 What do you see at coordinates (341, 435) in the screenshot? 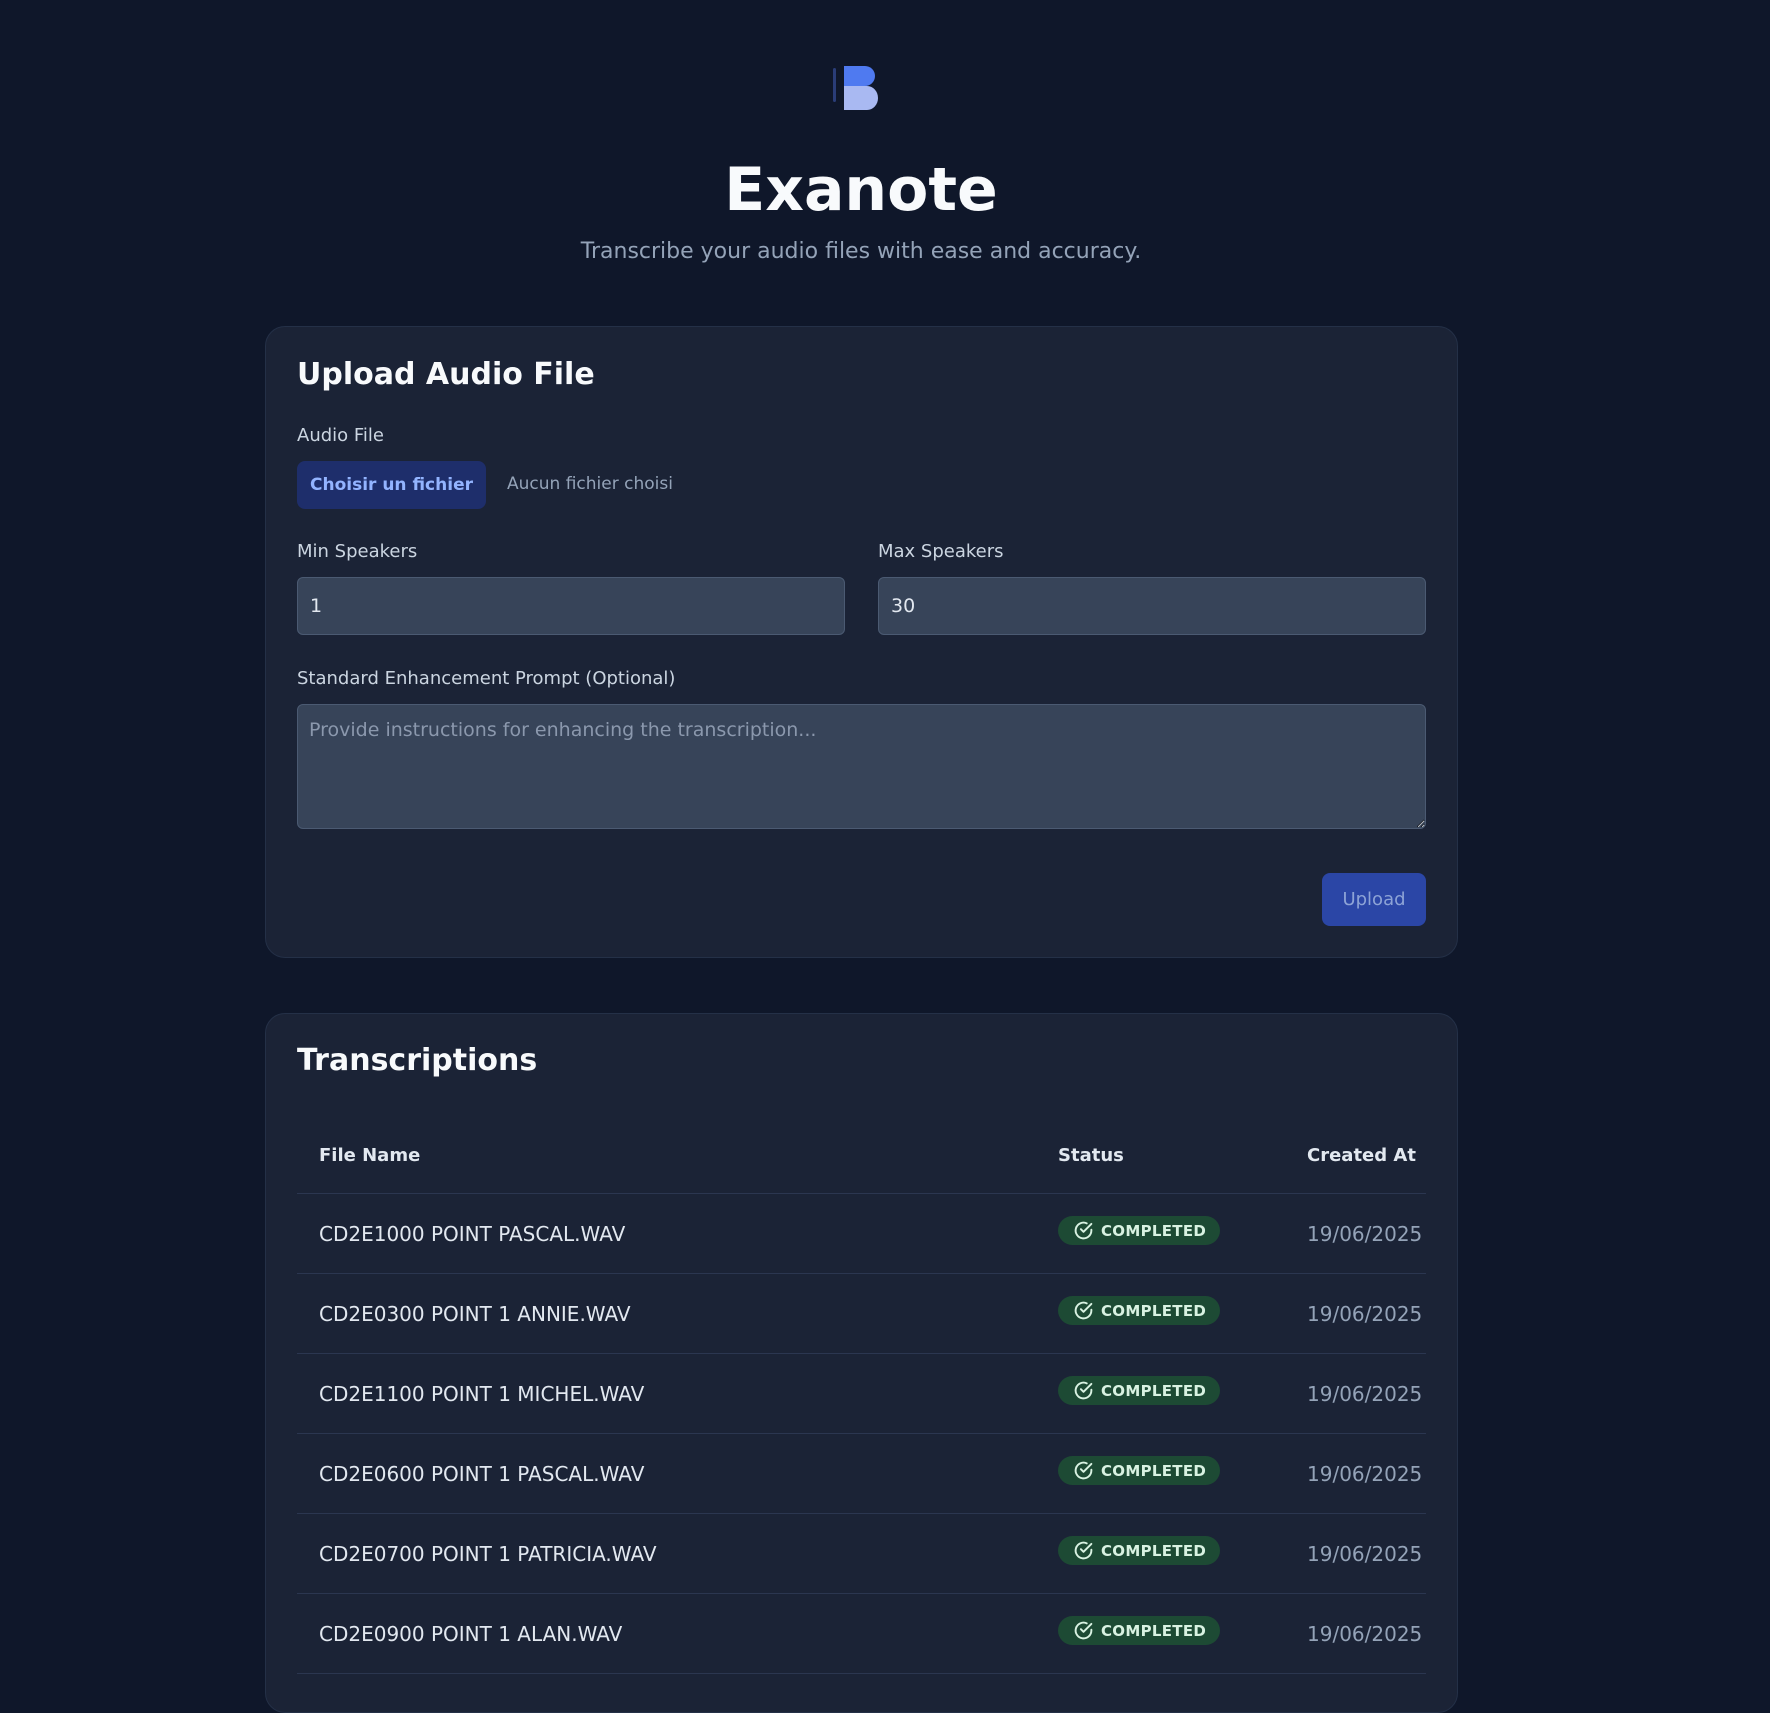
I see `audio-file-label: Audio File` at bounding box center [341, 435].